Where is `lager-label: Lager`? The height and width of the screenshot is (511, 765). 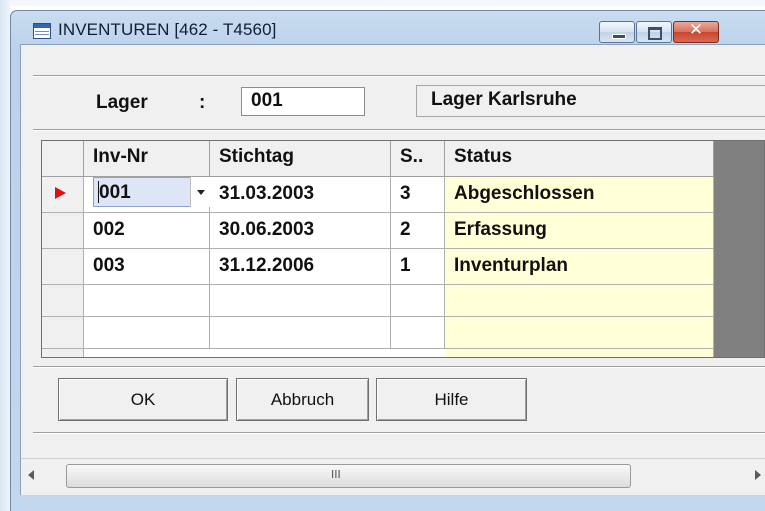
lager-label: Lager is located at coordinates (122, 102).